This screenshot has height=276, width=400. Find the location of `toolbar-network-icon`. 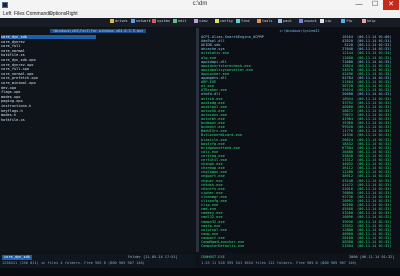

toolbar-network-icon is located at coordinates (133, 21).